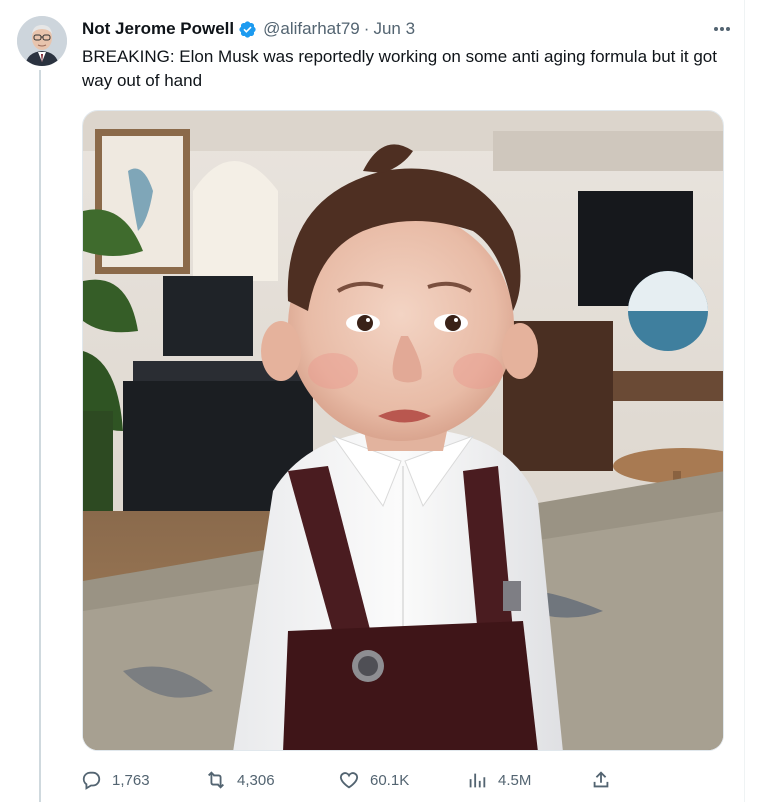 This screenshot has height=802, width=757. Describe the element at coordinates (216, 780) in the screenshot. I see `retweet-icon` at that location.